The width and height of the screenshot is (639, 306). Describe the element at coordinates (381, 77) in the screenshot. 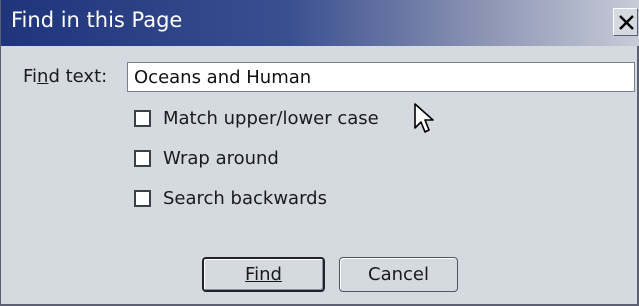

I see `find-text-input` at that location.